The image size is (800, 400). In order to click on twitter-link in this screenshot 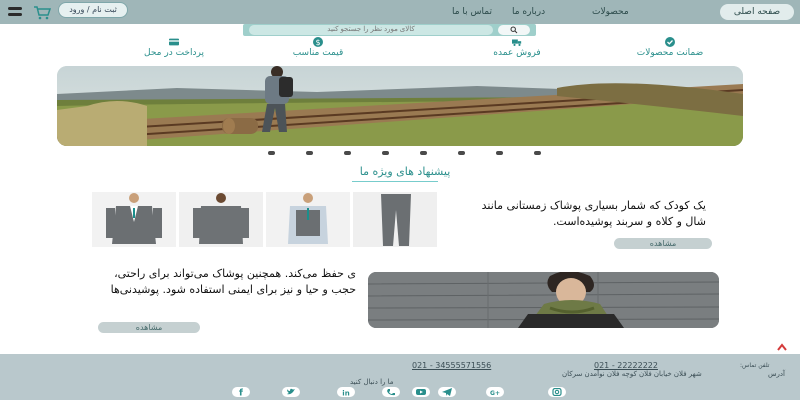, I will do `click(291, 392)`.